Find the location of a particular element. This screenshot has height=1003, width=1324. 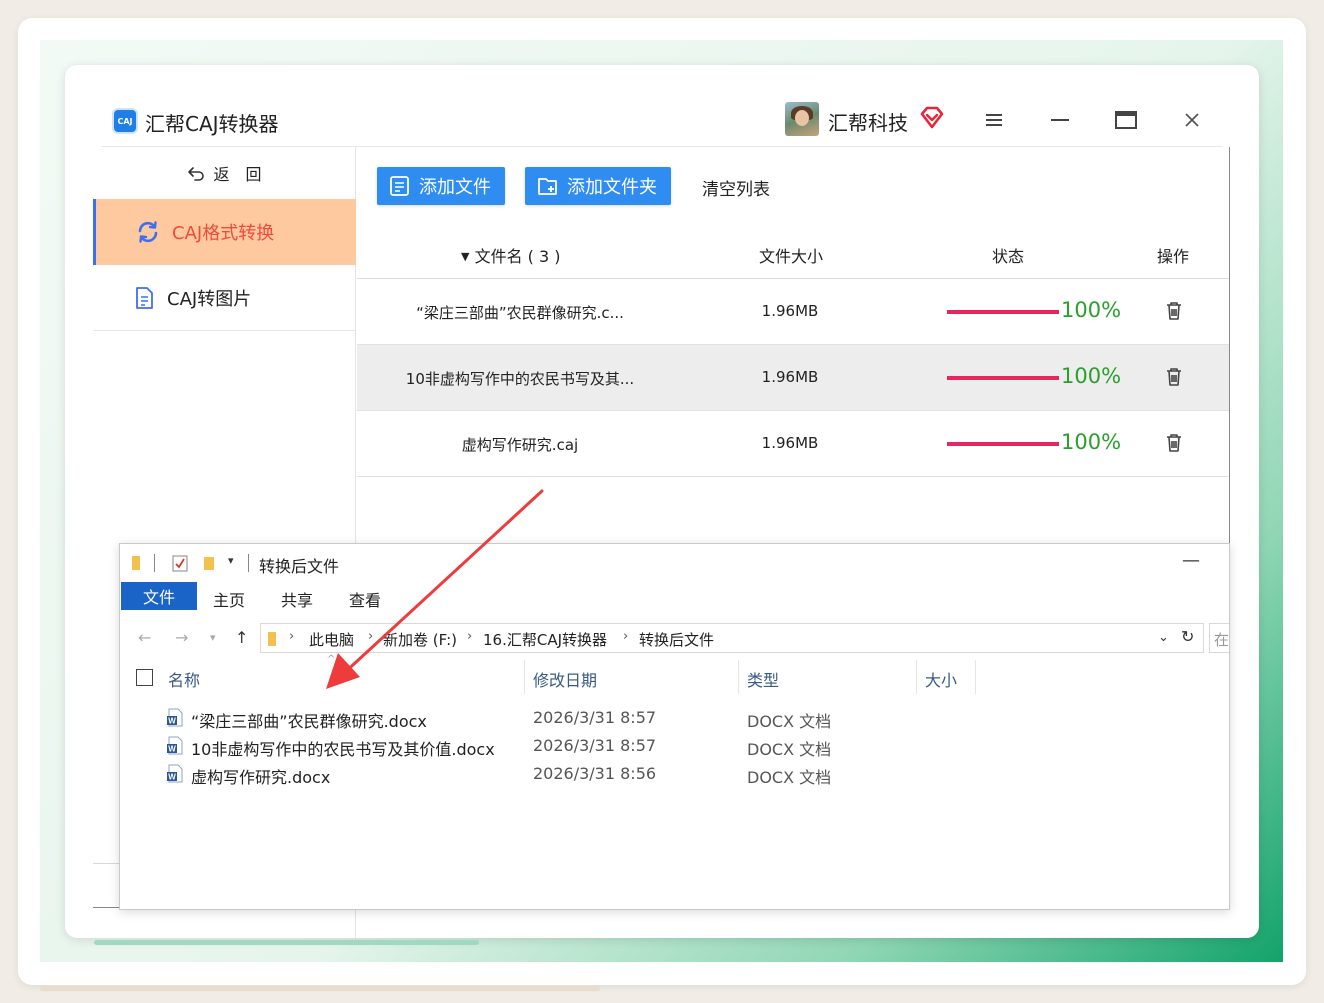

status-column-header: 状态 is located at coordinates (1008, 256).